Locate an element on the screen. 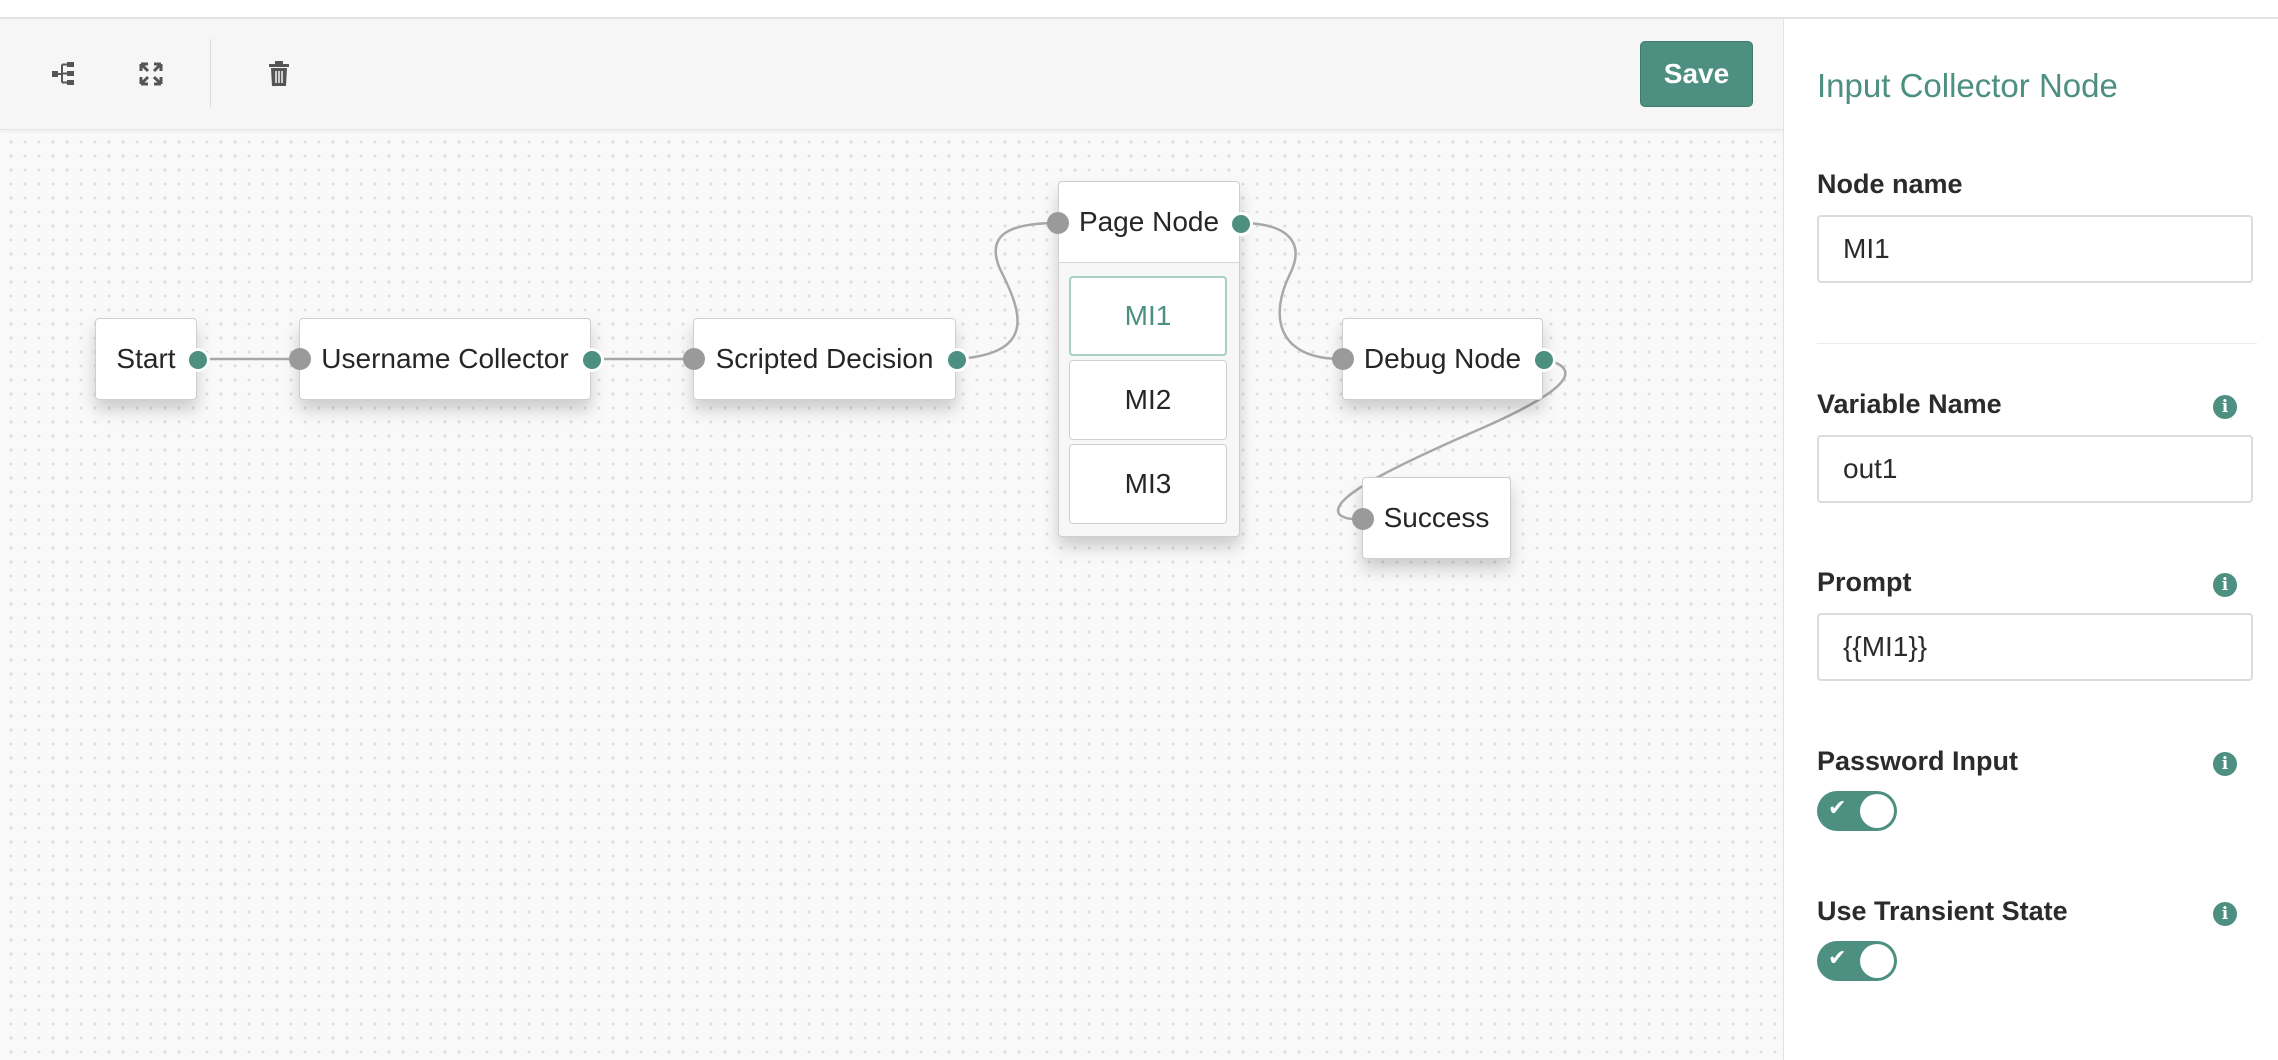  debug-node-label: Debug Node is located at coordinates (1442, 358).